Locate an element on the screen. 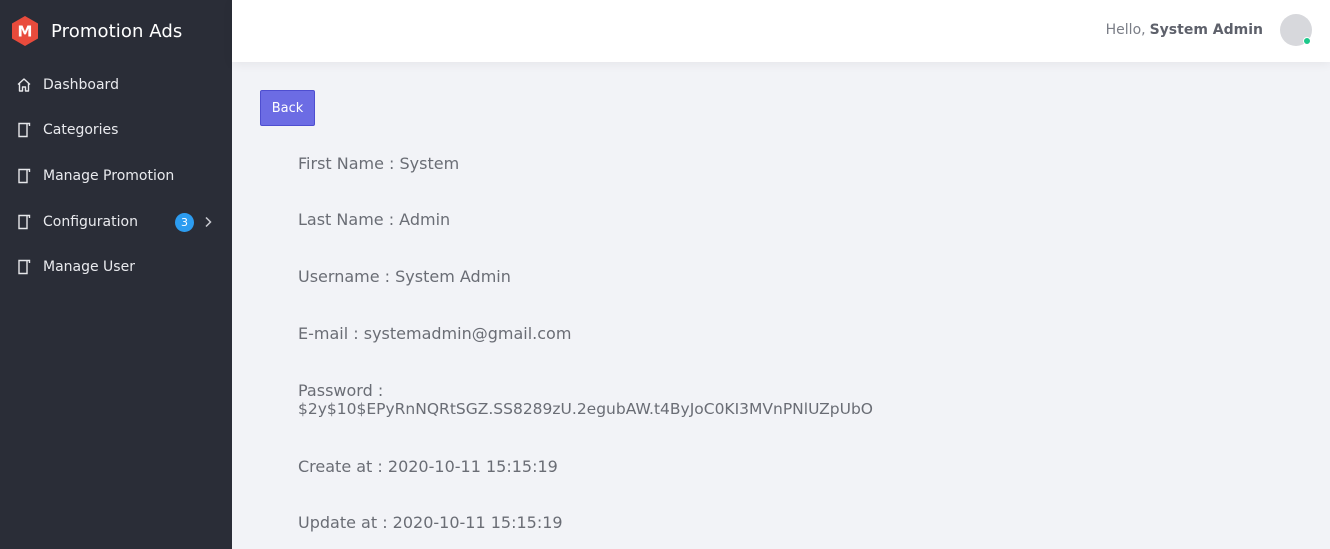  back-button: Back is located at coordinates (287, 108).